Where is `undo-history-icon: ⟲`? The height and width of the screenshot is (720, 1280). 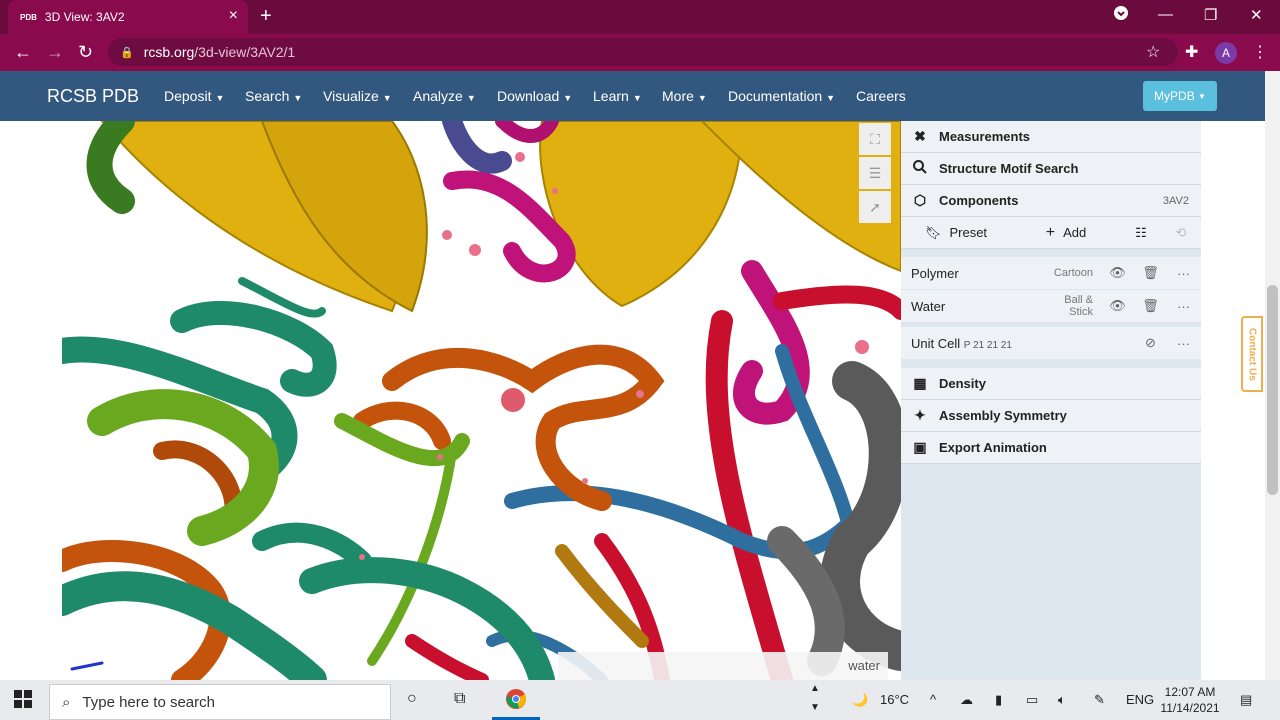 undo-history-icon: ⟲ is located at coordinates (1181, 233).